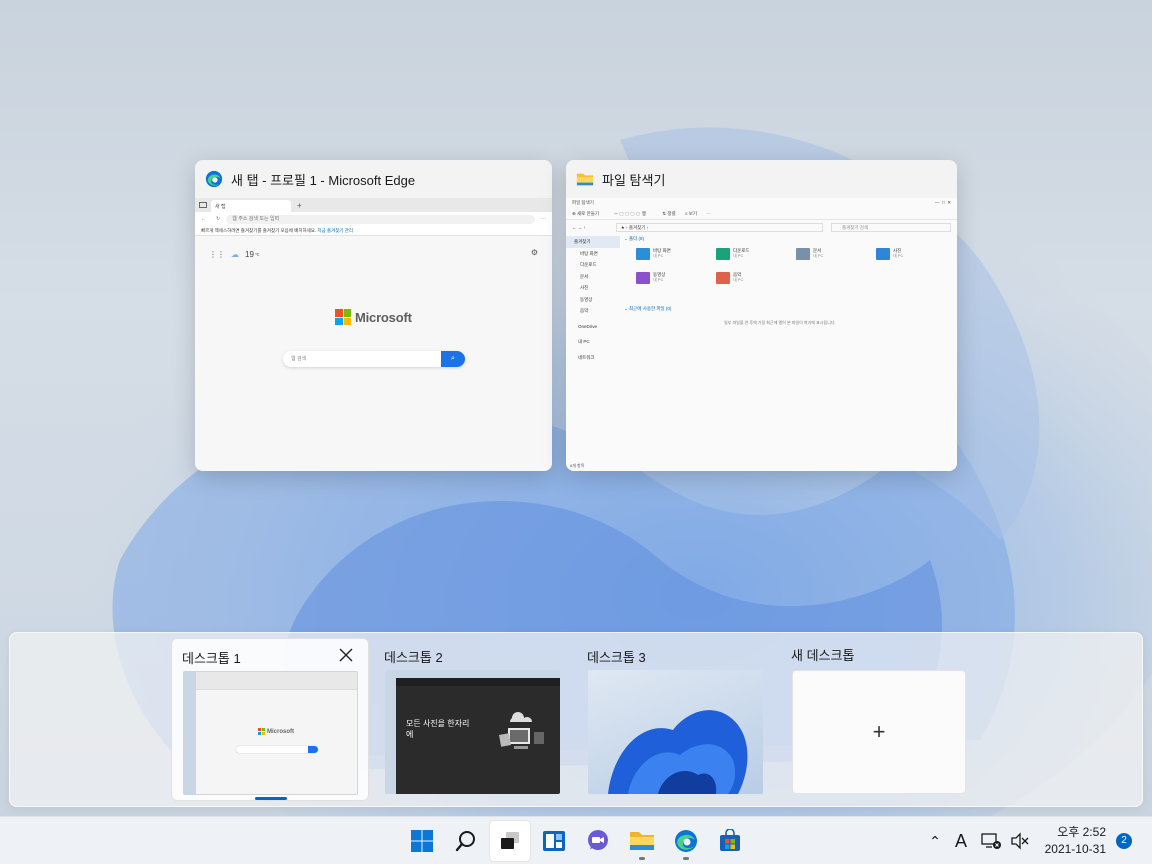 The image size is (1152, 864). Describe the element at coordinates (588, 213) in the screenshot. I see `new-button-label: 새로 만들기` at that location.